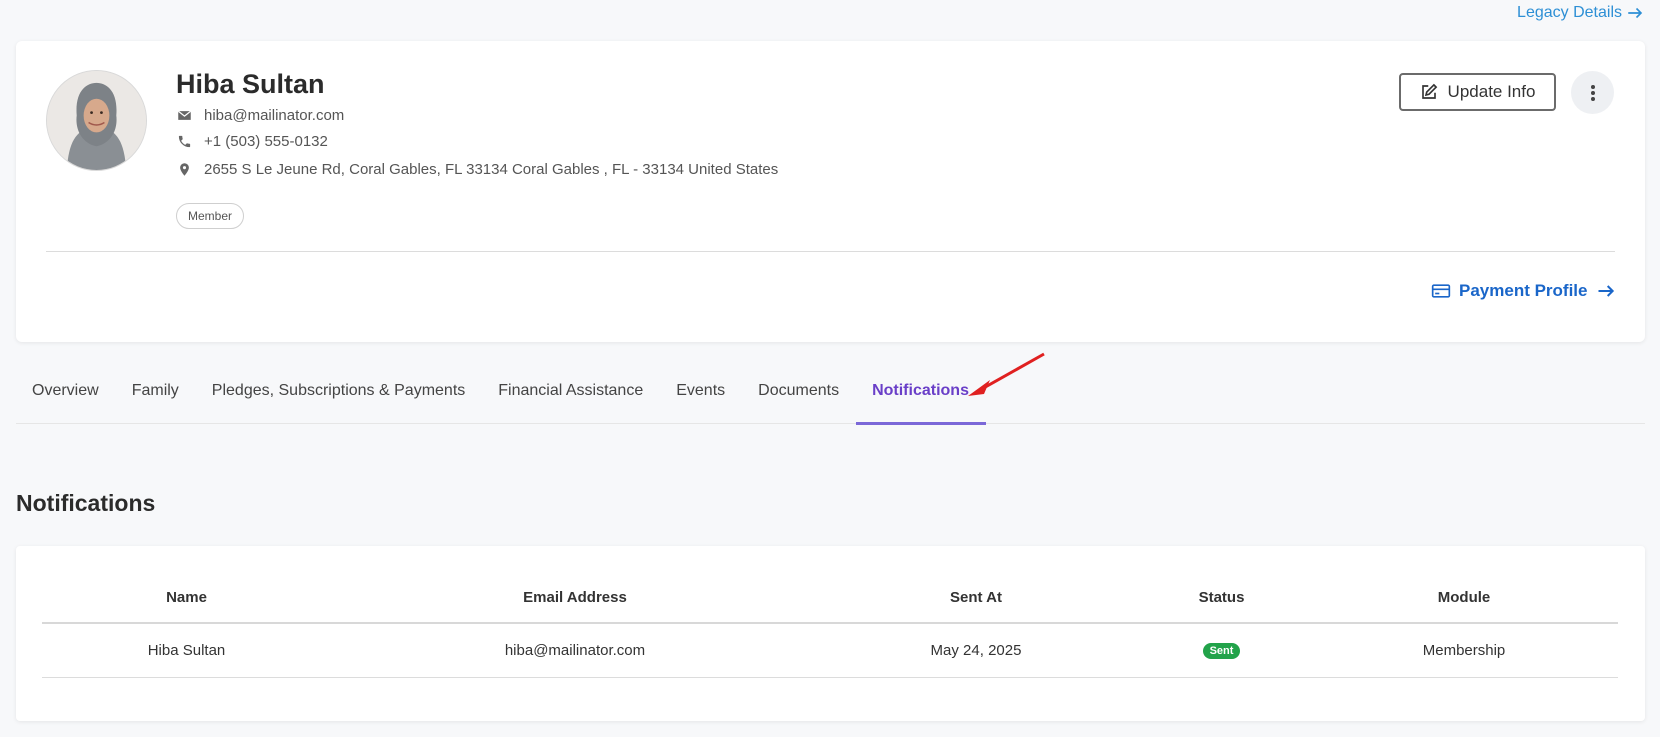 The width and height of the screenshot is (1660, 737). Describe the element at coordinates (86, 503) in the screenshot. I see `notifications-title: Notifications` at that location.